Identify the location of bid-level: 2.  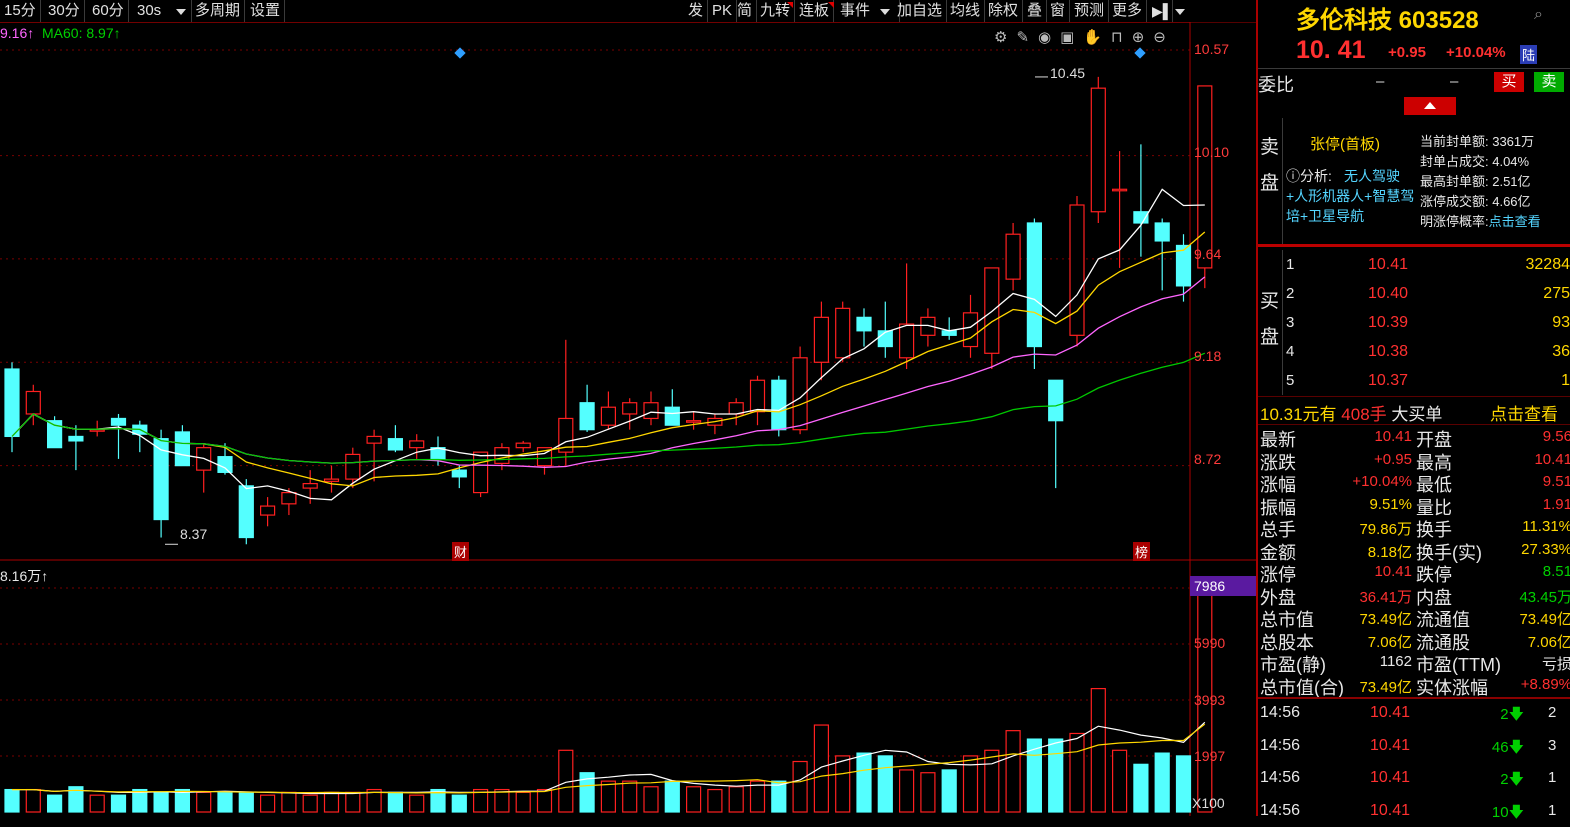
(1290, 293).